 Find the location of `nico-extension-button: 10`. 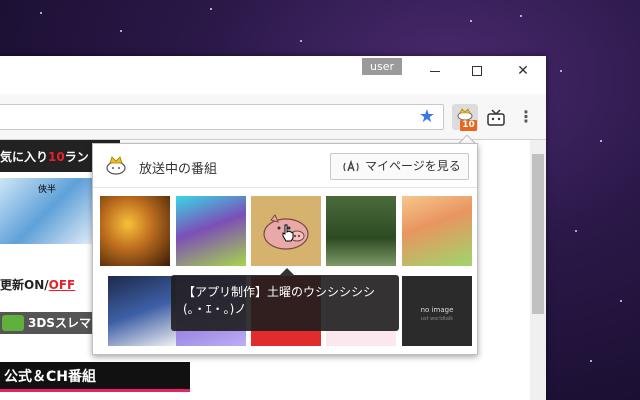

nico-extension-button: 10 is located at coordinates (465, 117).